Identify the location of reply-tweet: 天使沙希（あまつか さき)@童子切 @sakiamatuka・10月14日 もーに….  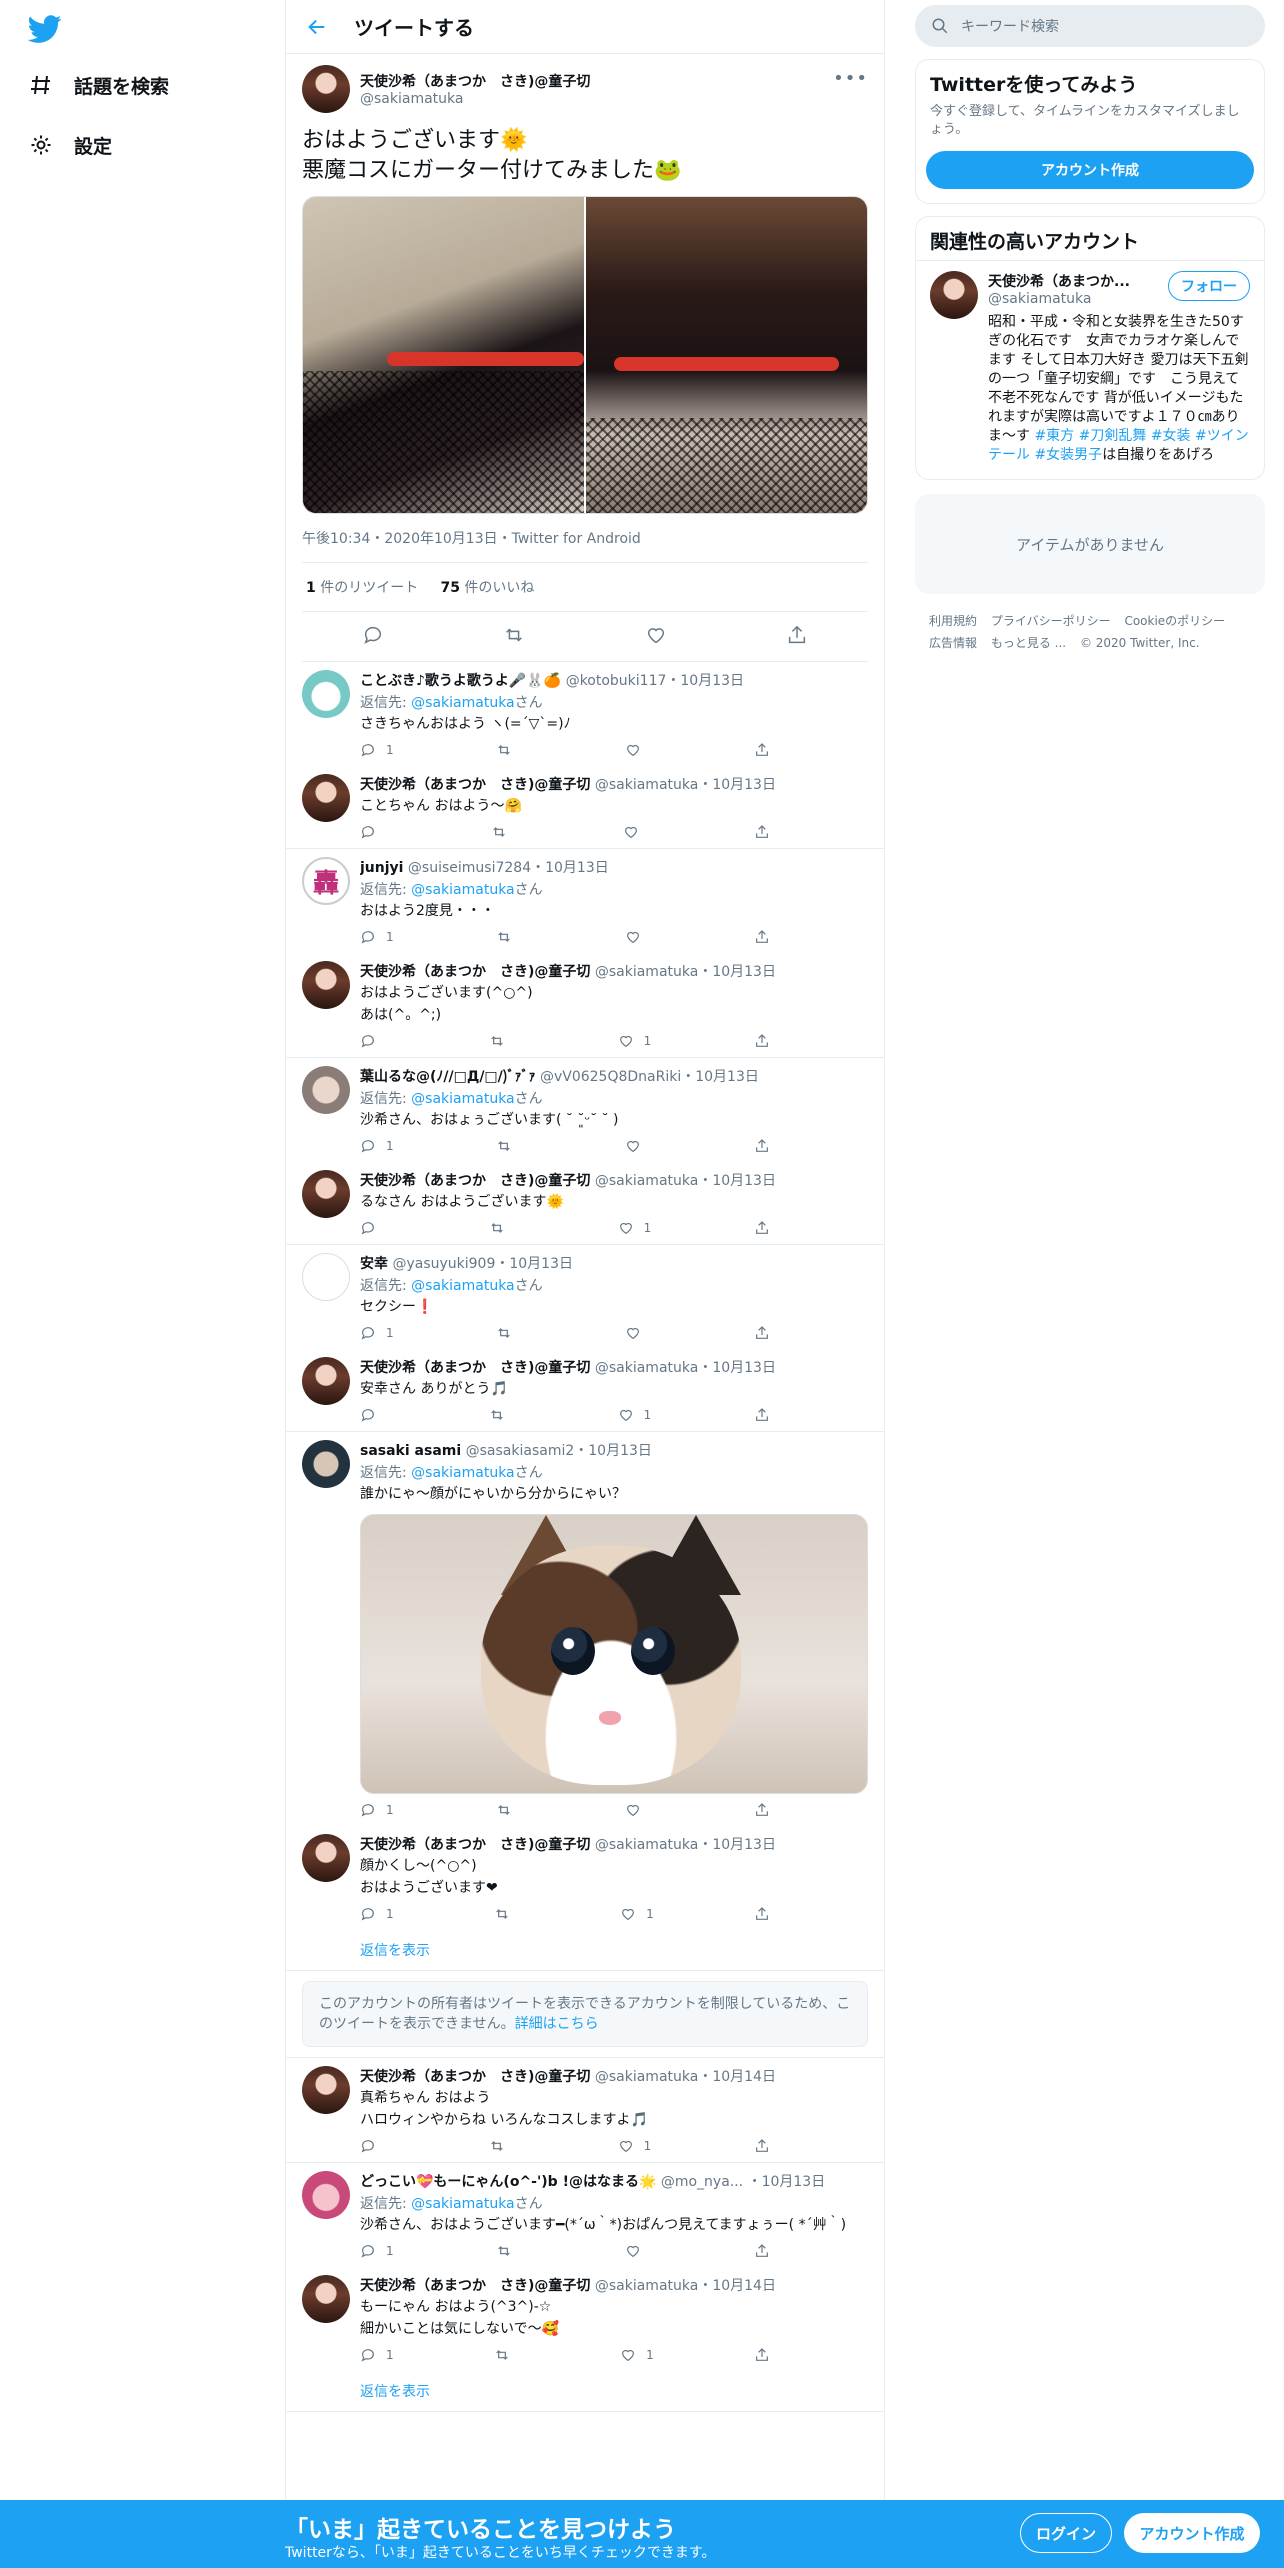
(585, 2319).